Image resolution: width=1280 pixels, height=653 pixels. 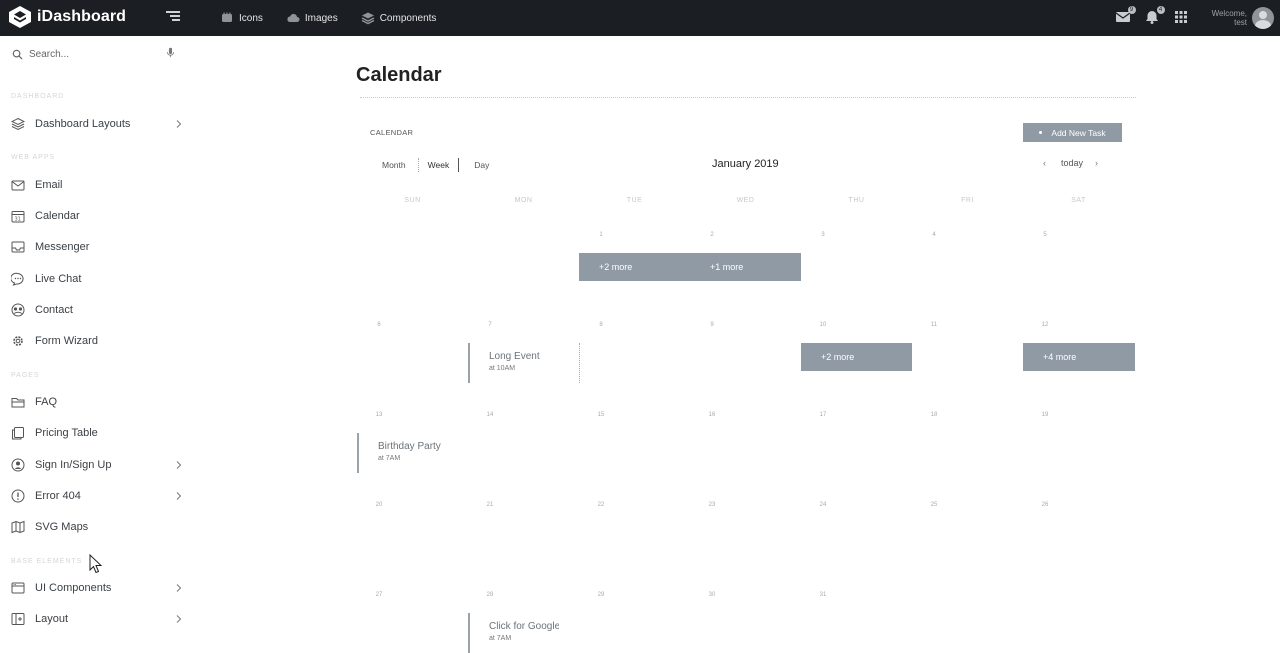 I want to click on more-events-link: +4 more, so click(x=1079, y=357).